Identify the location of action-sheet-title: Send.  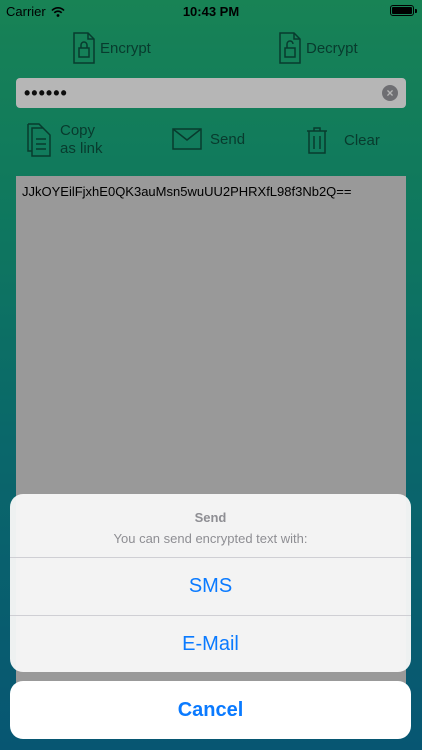
(210, 517).